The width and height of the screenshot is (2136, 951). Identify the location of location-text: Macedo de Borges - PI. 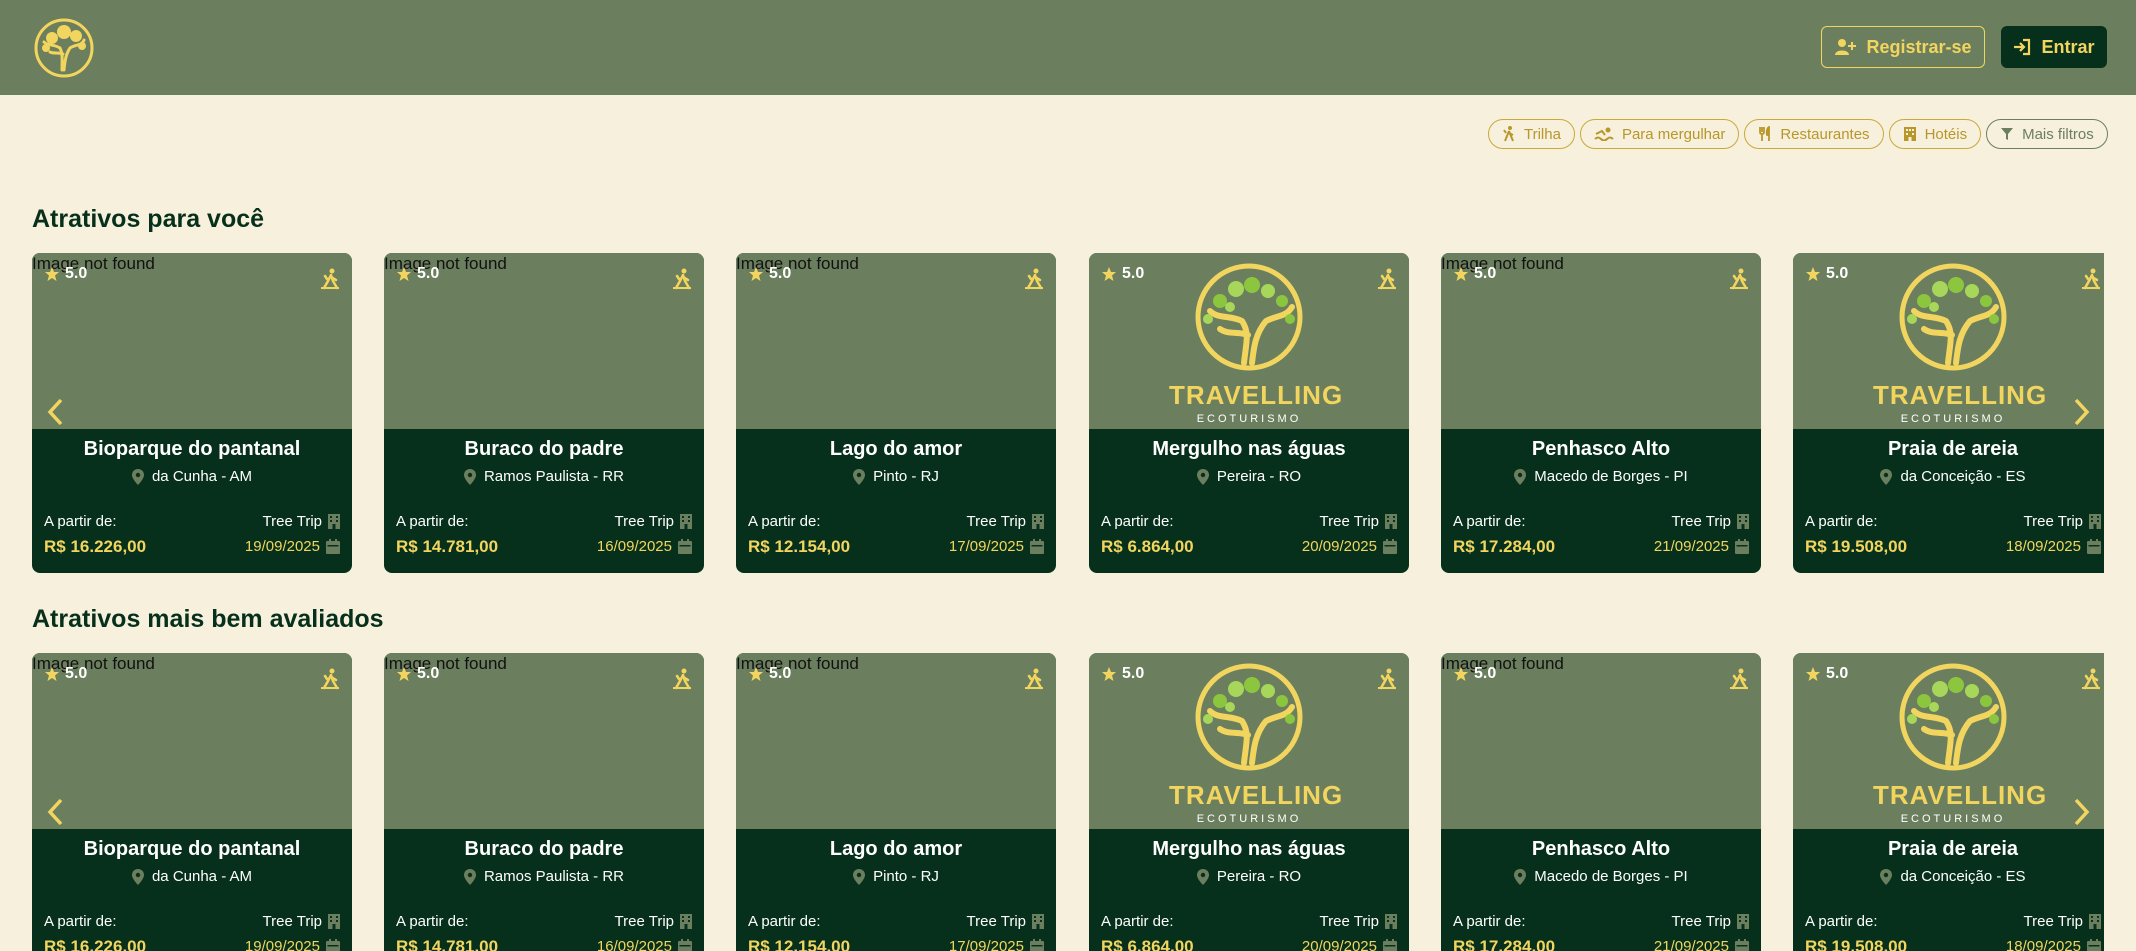
(1611, 876).